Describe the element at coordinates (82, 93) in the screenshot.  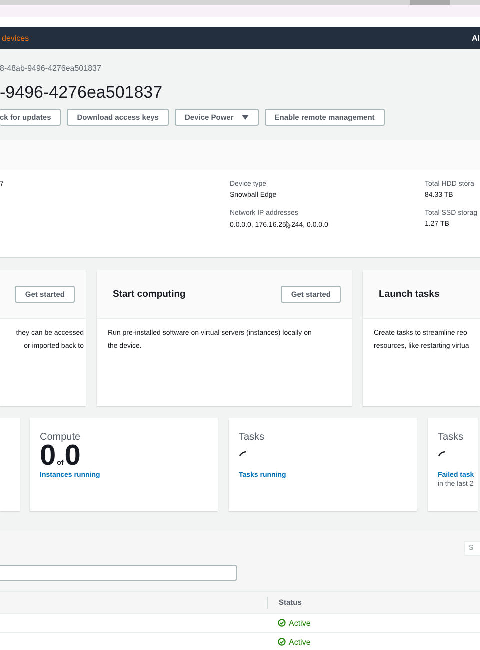
I see `page-title: -9496-4276ea501837` at that location.